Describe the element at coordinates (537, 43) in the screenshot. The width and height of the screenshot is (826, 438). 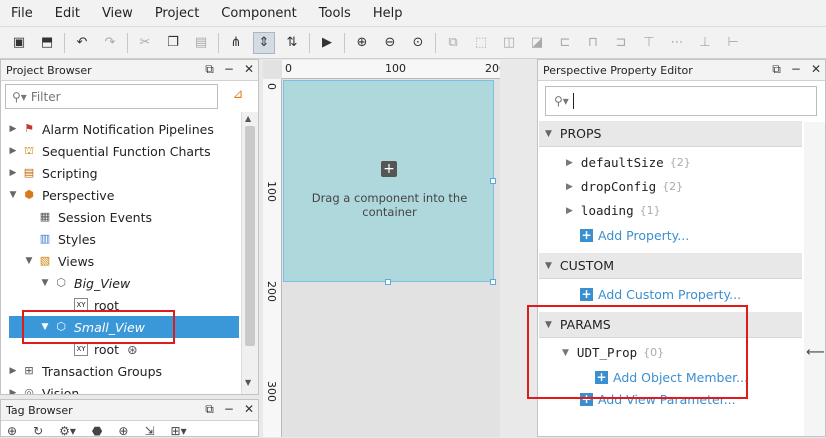
I see `send-back-icon: ◪` at that location.